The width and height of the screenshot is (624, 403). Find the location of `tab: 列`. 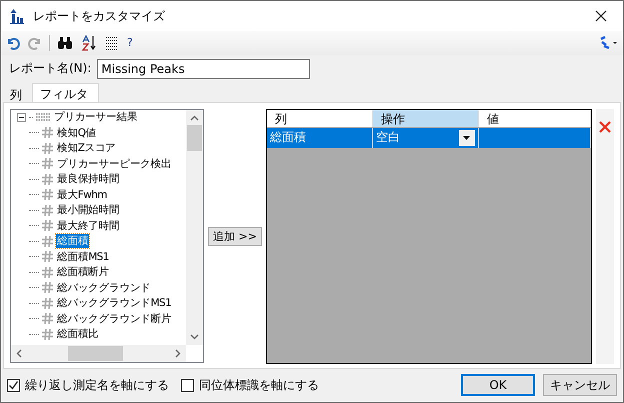

tab: 列 is located at coordinates (17, 93).